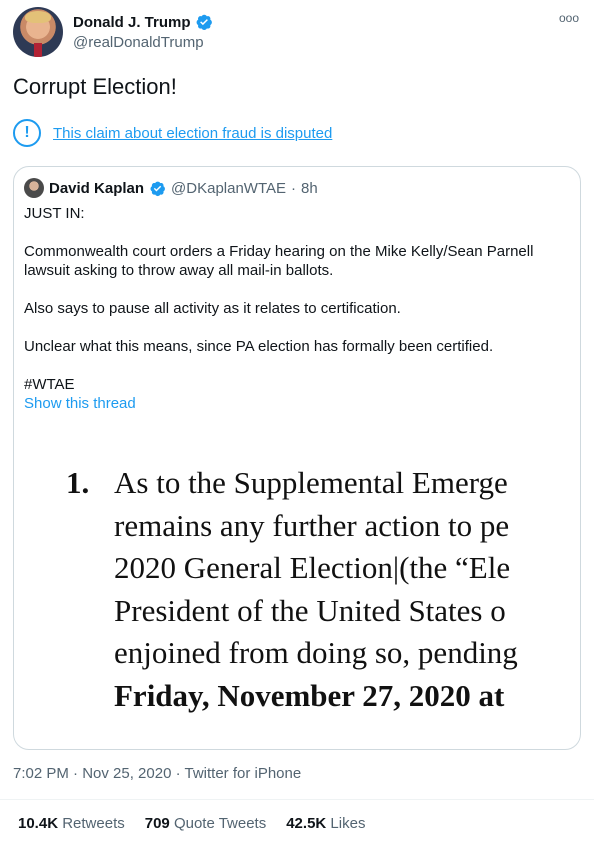  Describe the element at coordinates (297, 799) in the screenshot. I see `divider` at that location.